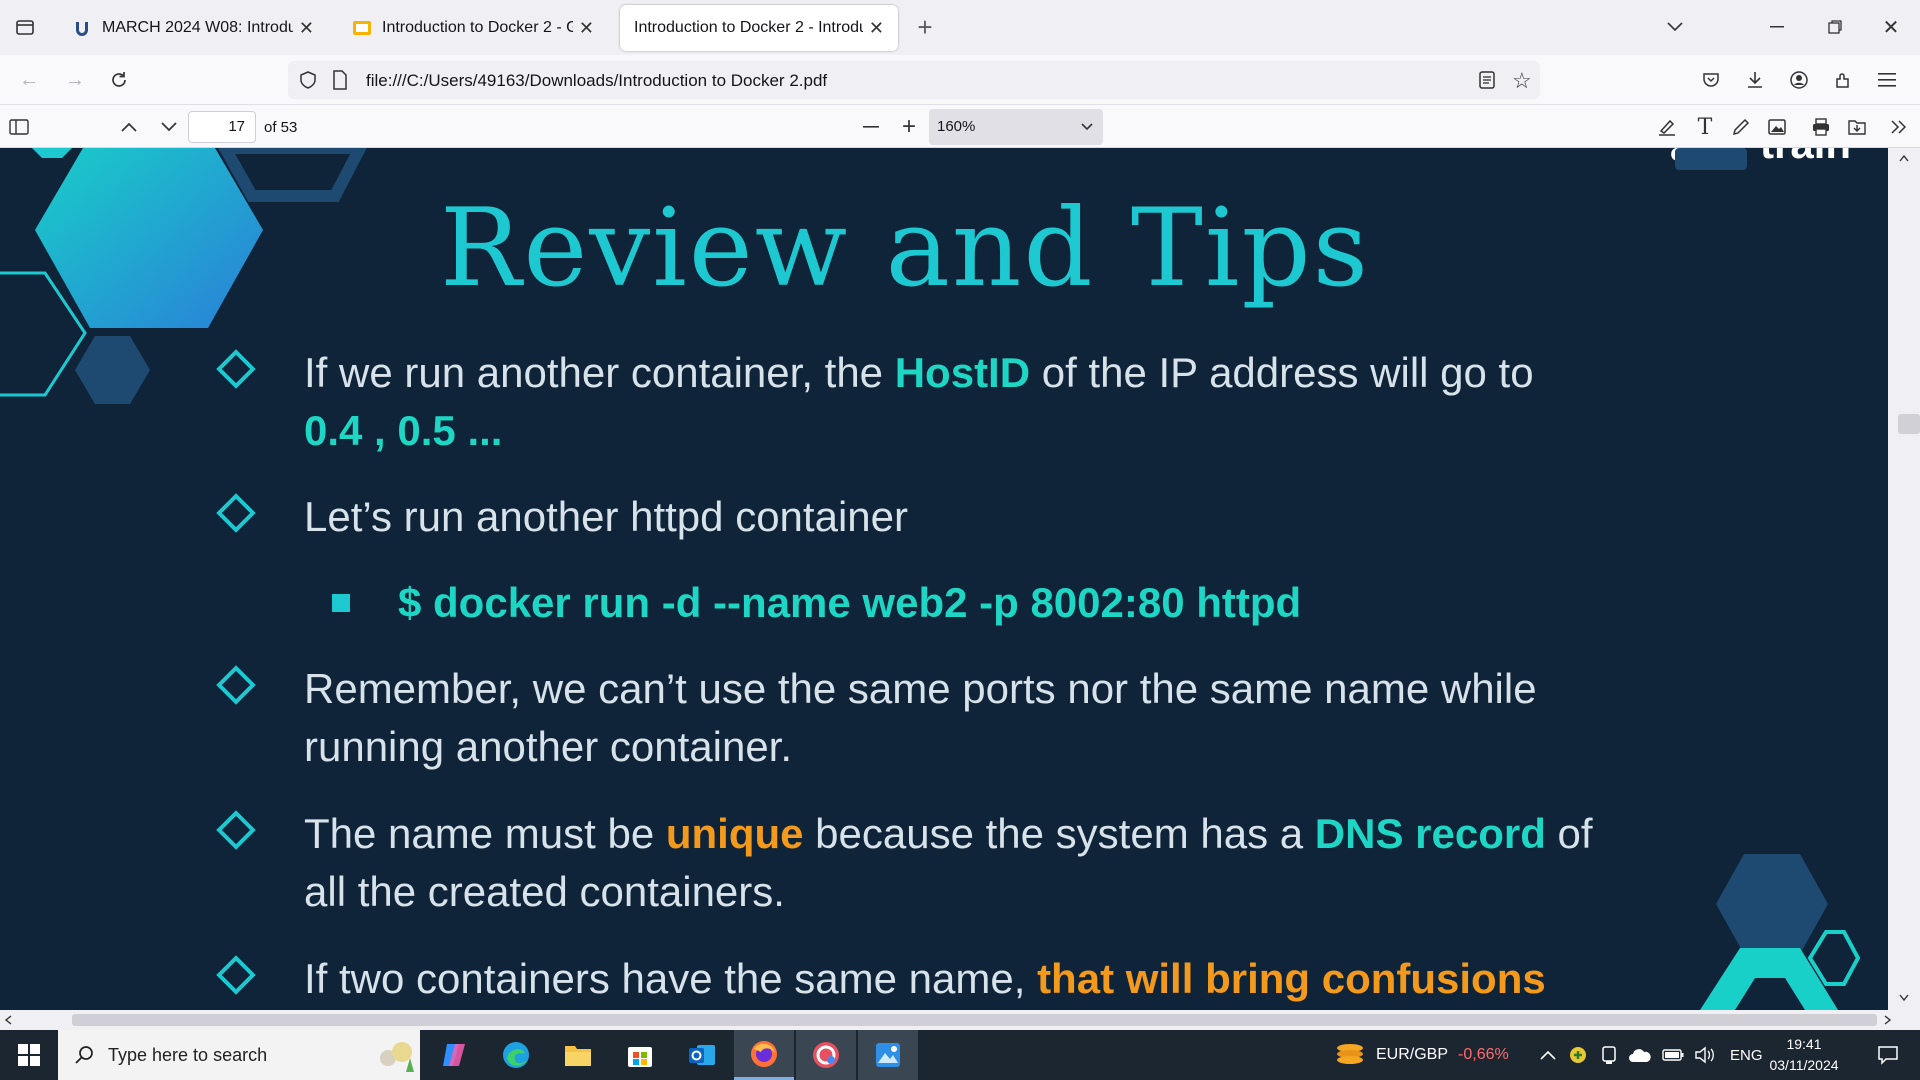 The image size is (1920, 1080). I want to click on menu-icon, so click(1887, 80).